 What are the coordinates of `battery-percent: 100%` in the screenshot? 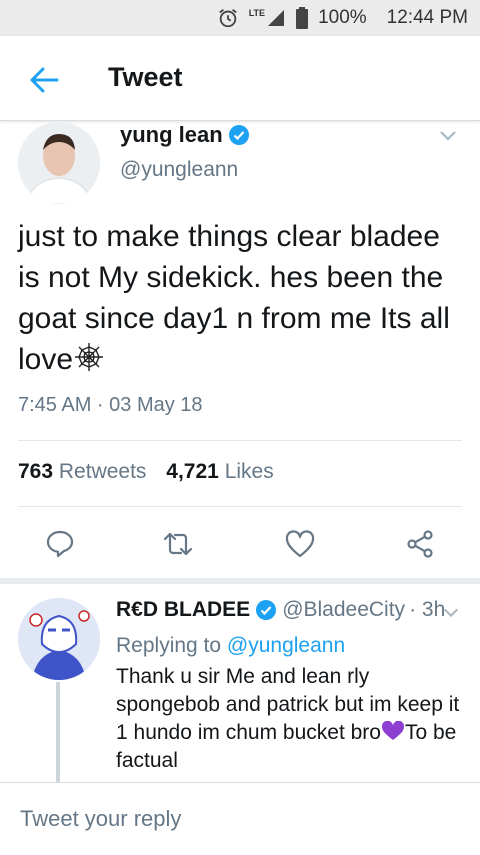 It's located at (342, 17).